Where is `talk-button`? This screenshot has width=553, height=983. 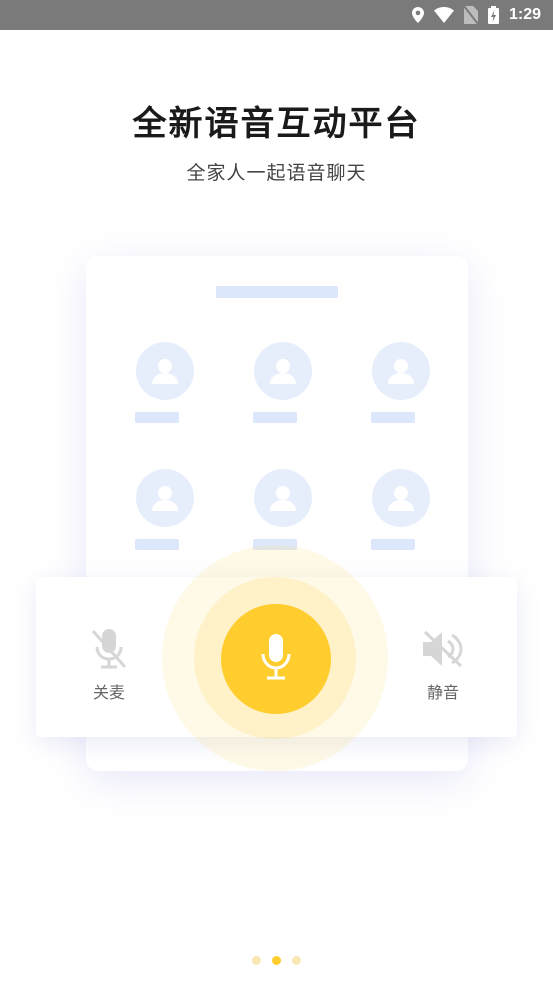 talk-button is located at coordinates (276, 659).